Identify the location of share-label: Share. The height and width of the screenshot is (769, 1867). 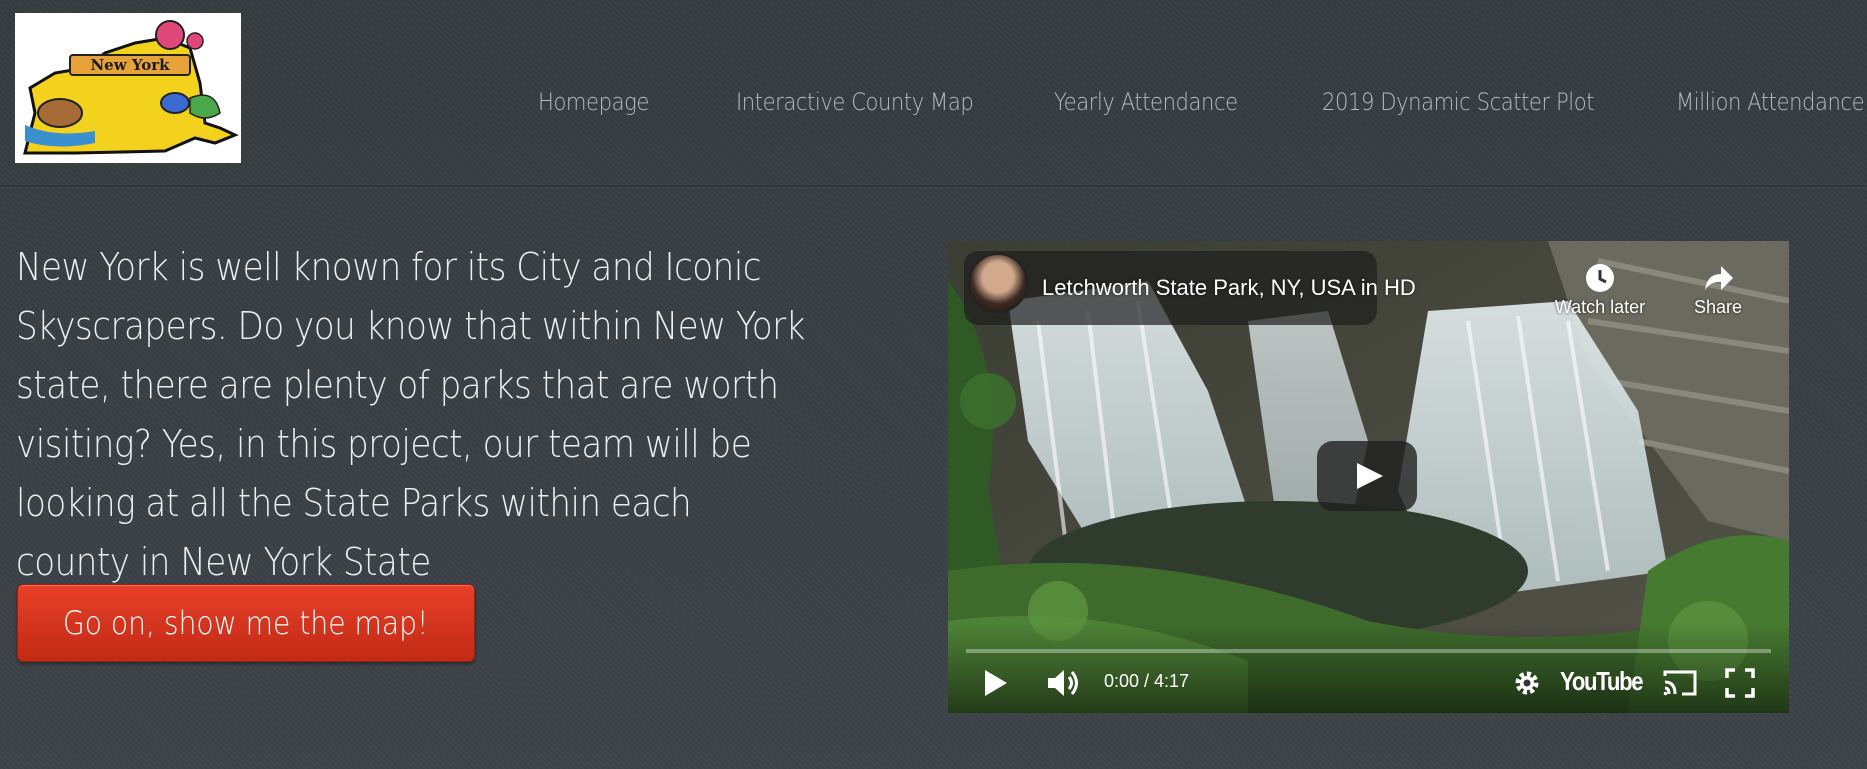
(1718, 307).